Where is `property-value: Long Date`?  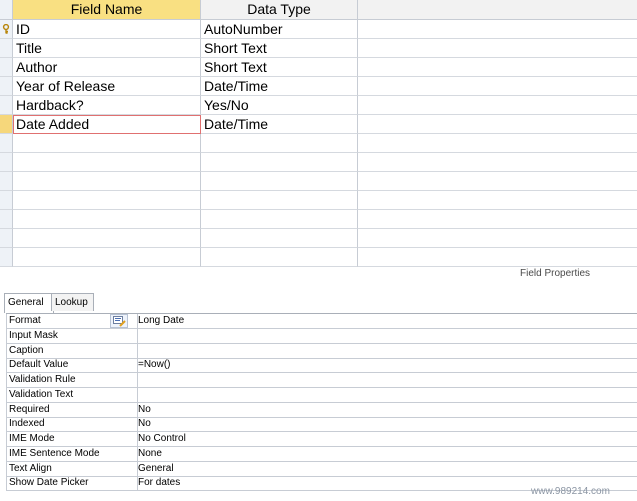
property-value: Long Date is located at coordinates (387, 321).